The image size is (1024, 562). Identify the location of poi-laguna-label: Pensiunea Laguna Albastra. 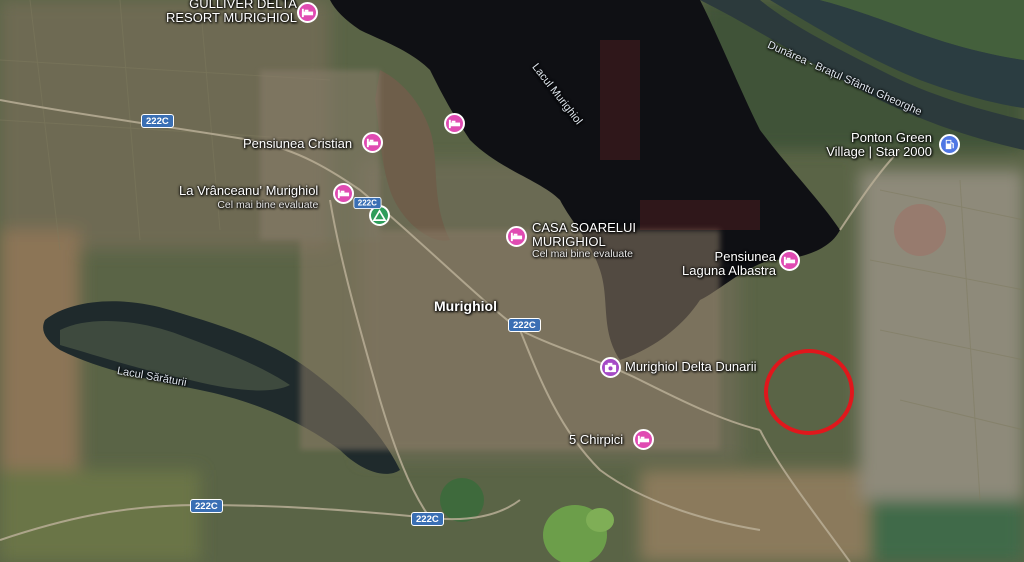
(724, 263).